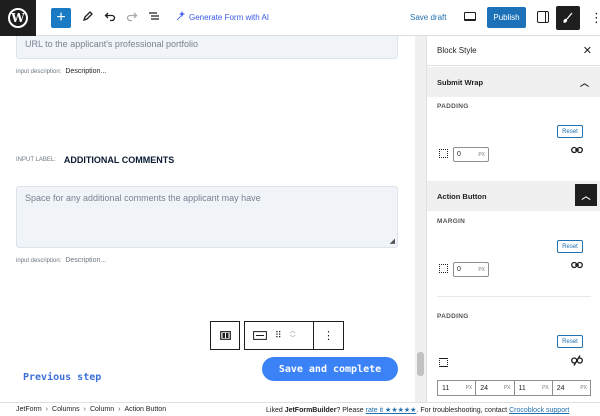  Describe the element at coordinates (36, 160) in the screenshot. I see `input-label-caption: INPUT LABEL:` at that location.